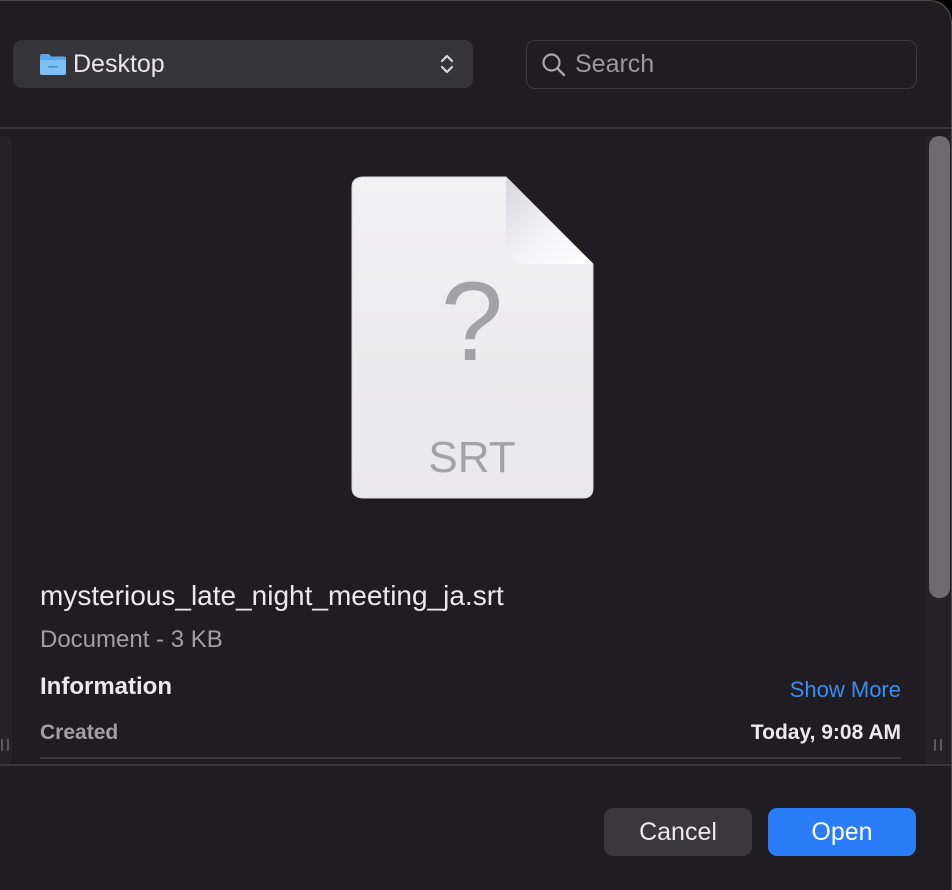 This screenshot has height=890, width=952. I want to click on created-label: Created, so click(79, 732).